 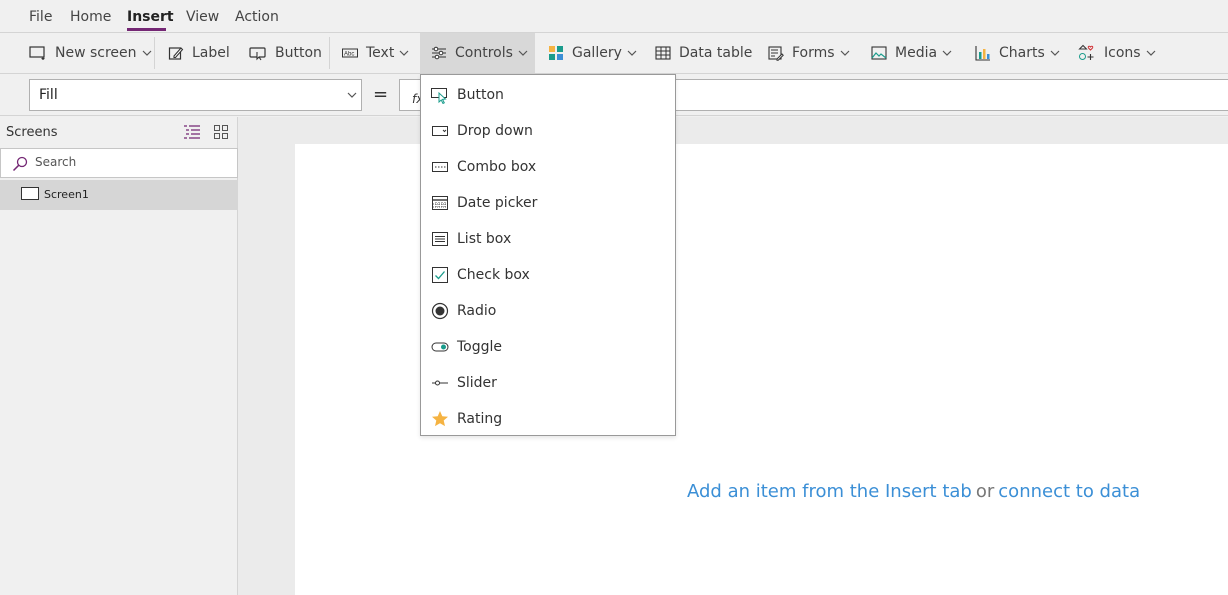 I want to click on label-button-label: Label, so click(x=211, y=53).